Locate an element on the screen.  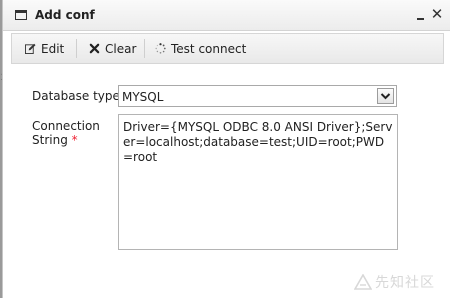
clear-icon is located at coordinates (94, 48).